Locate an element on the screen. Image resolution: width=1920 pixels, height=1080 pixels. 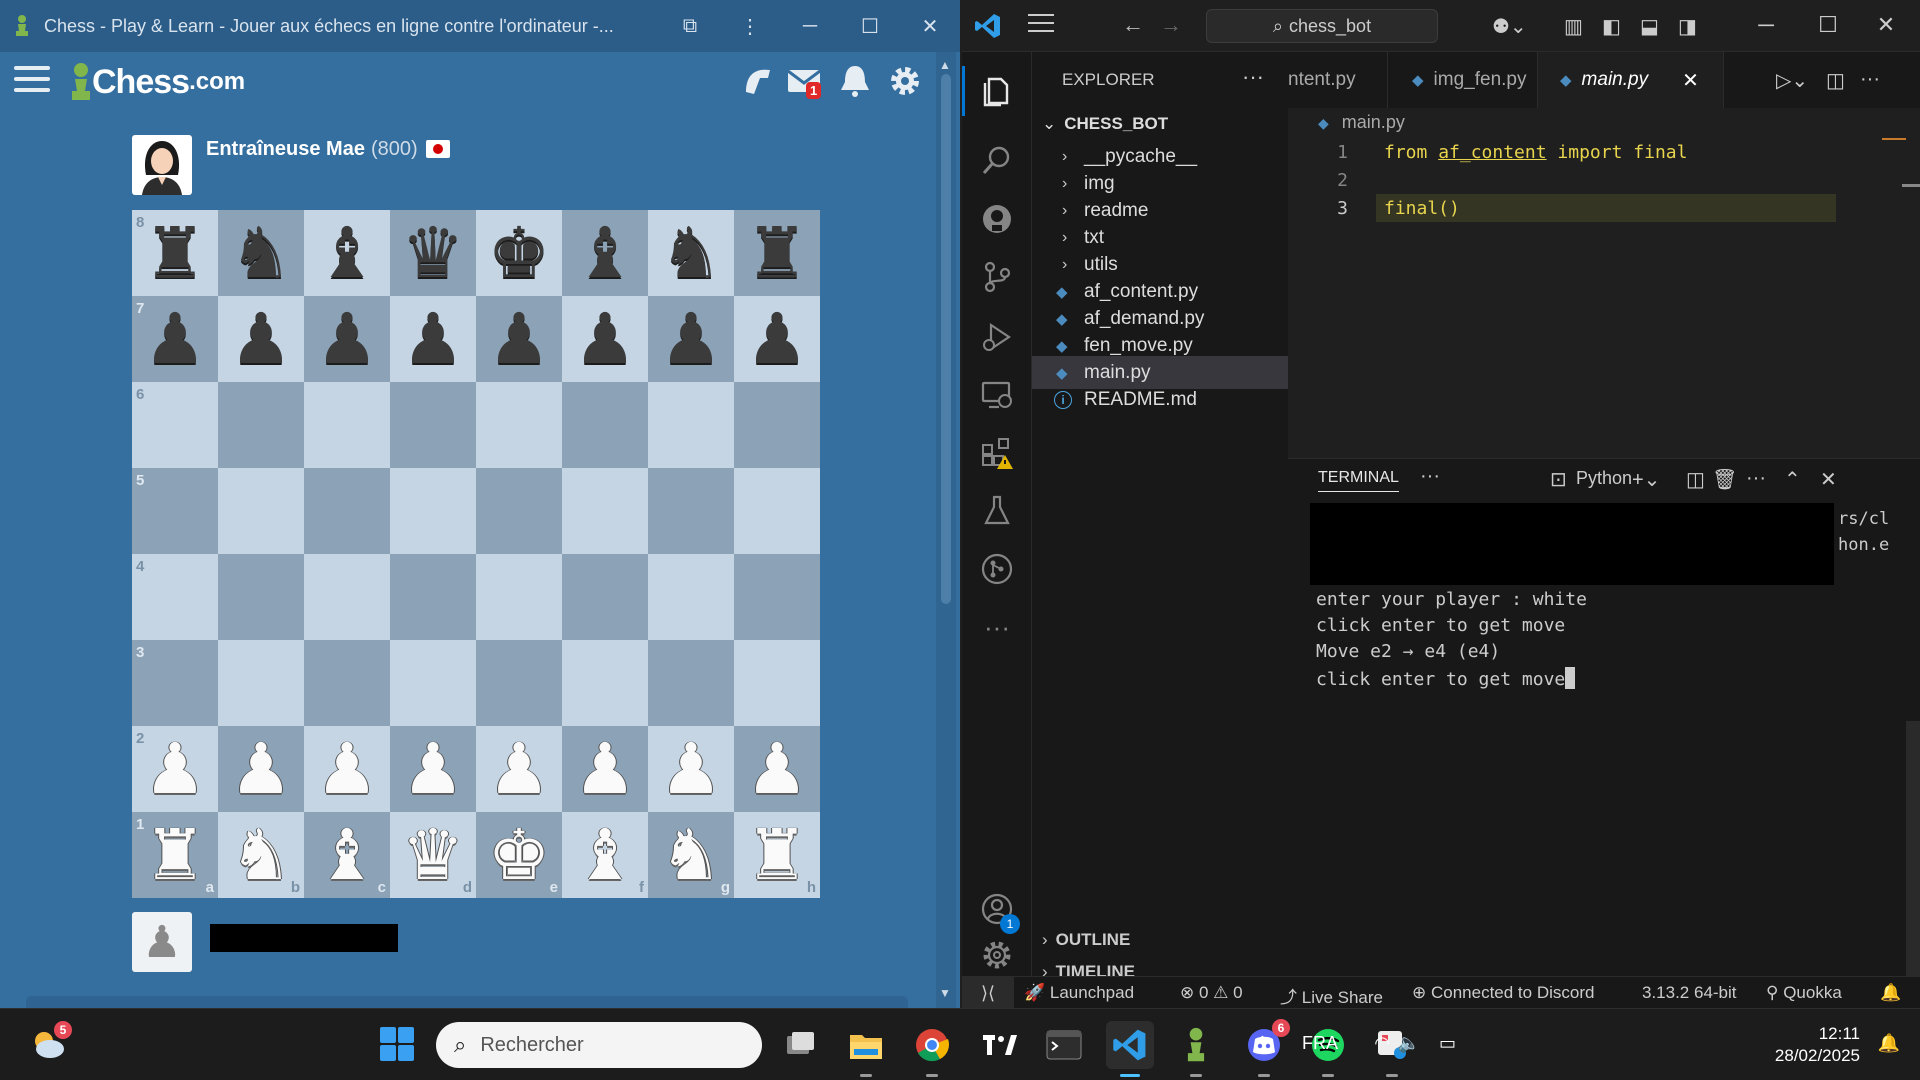
square-g5 is located at coordinates (691, 511).